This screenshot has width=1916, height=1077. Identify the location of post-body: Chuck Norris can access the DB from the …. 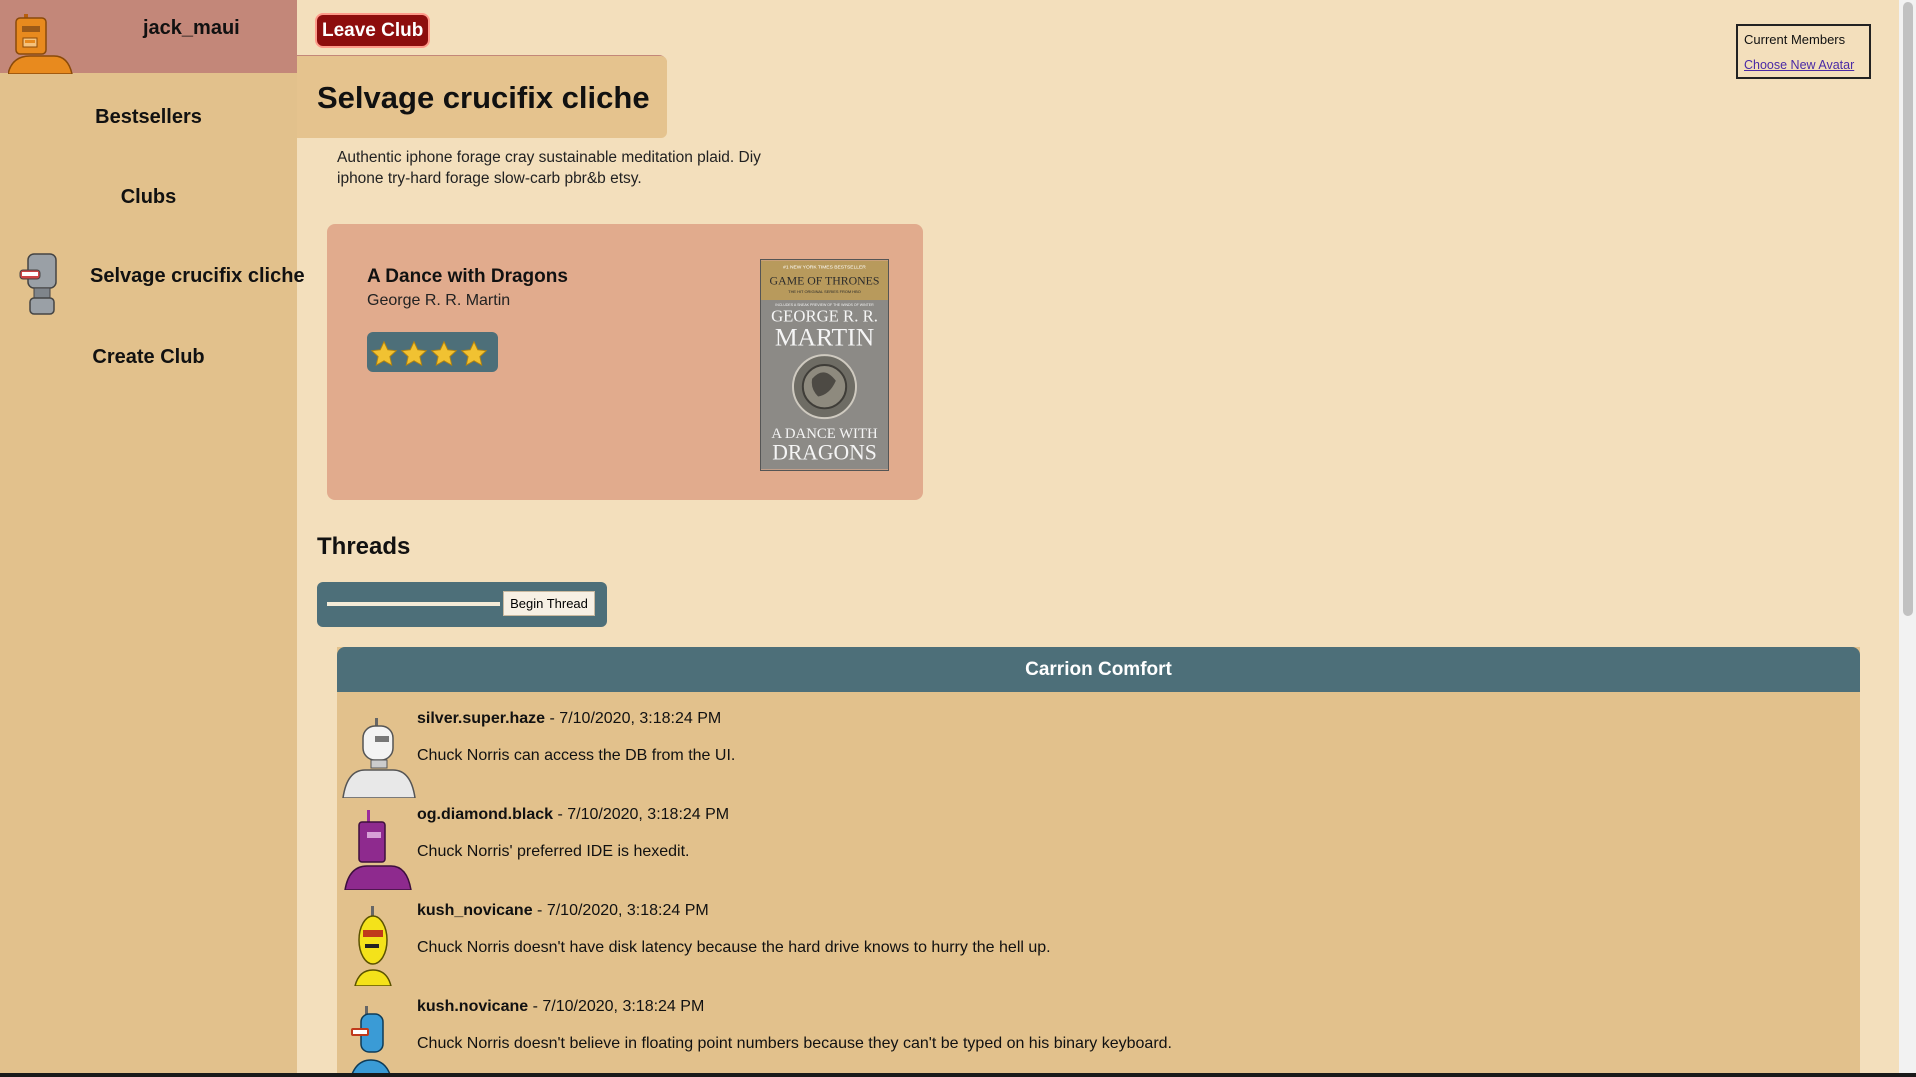
(576, 755).